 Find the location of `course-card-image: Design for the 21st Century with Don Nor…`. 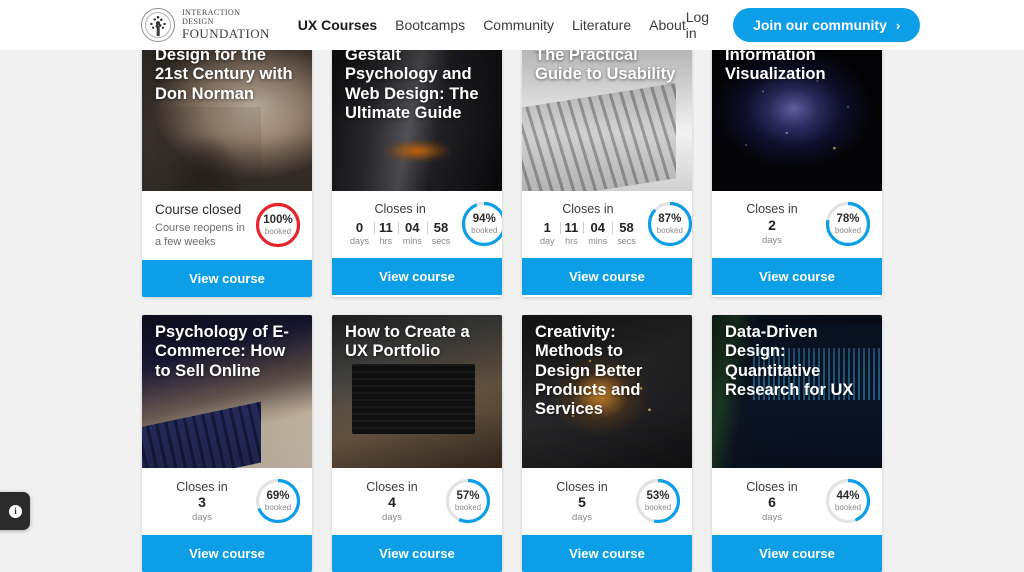

course-card-image: Design for the 21st Century with Don Nor… is located at coordinates (227, 114).